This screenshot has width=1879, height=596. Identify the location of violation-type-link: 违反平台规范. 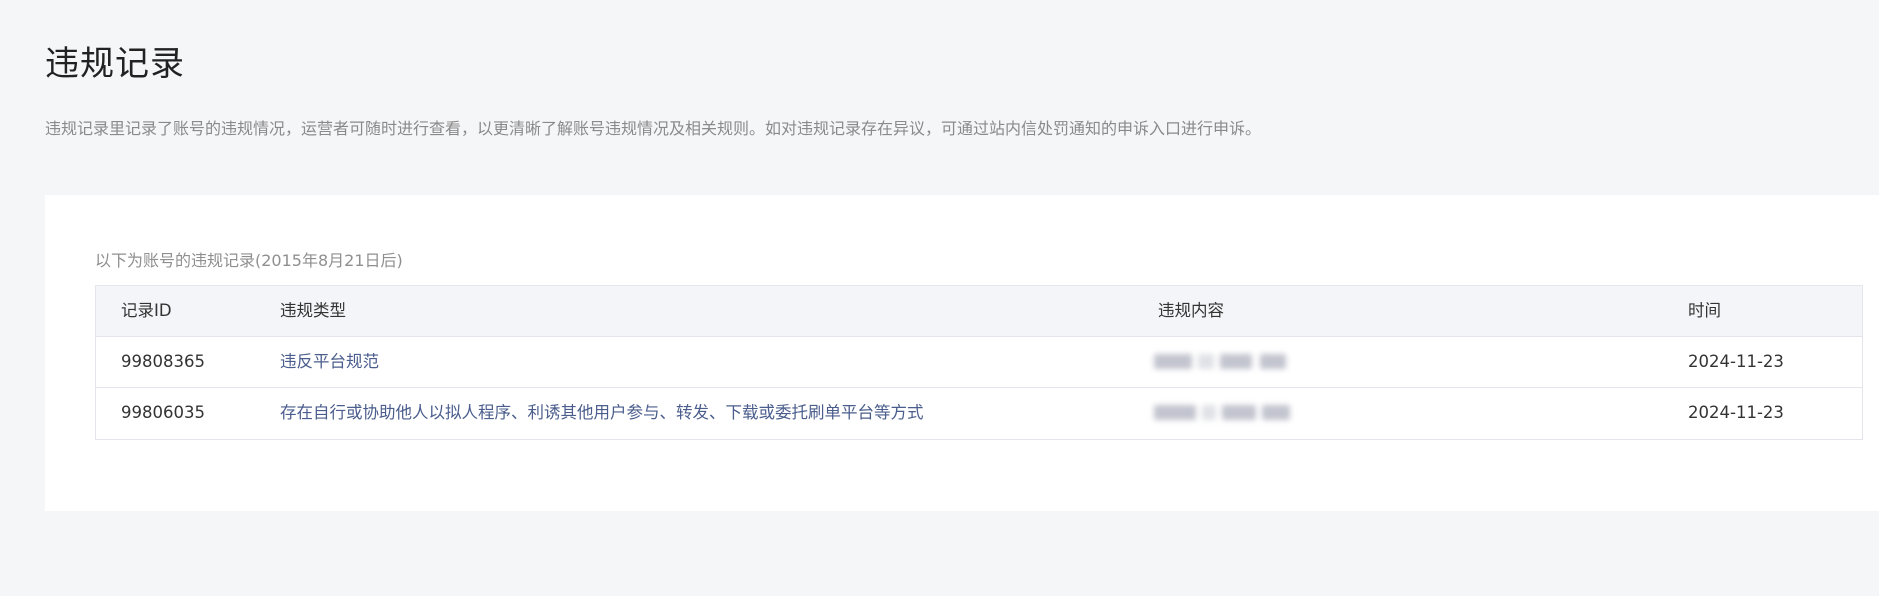
(329, 362).